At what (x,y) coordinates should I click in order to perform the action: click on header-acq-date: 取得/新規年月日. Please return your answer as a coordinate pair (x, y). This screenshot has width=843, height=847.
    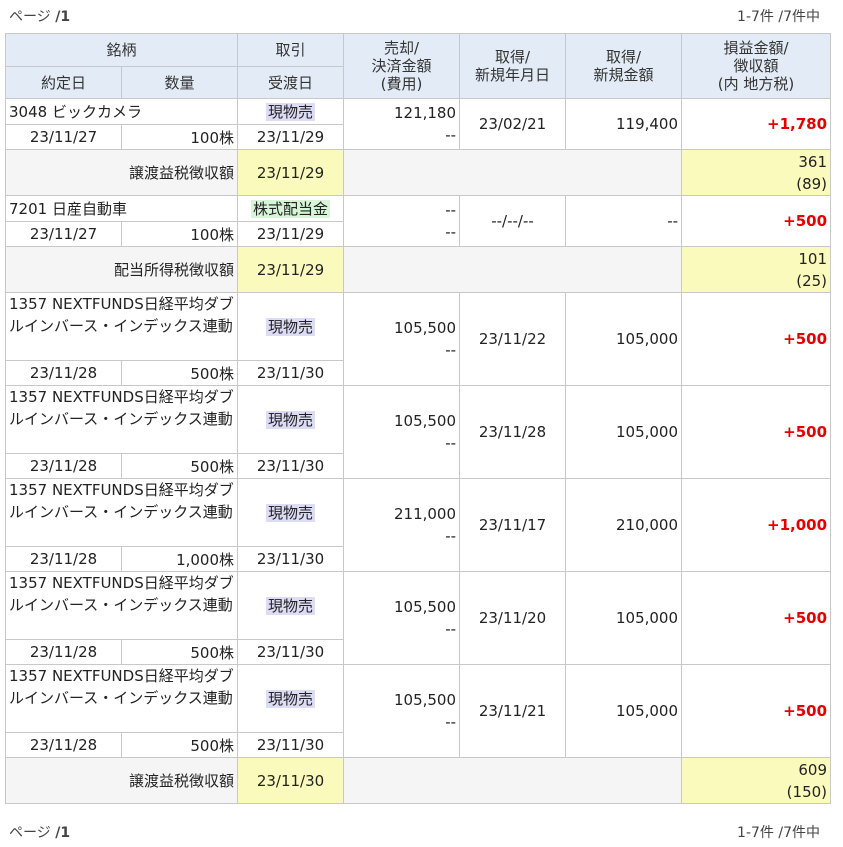
    Looking at the image, I should click on (513, 66).